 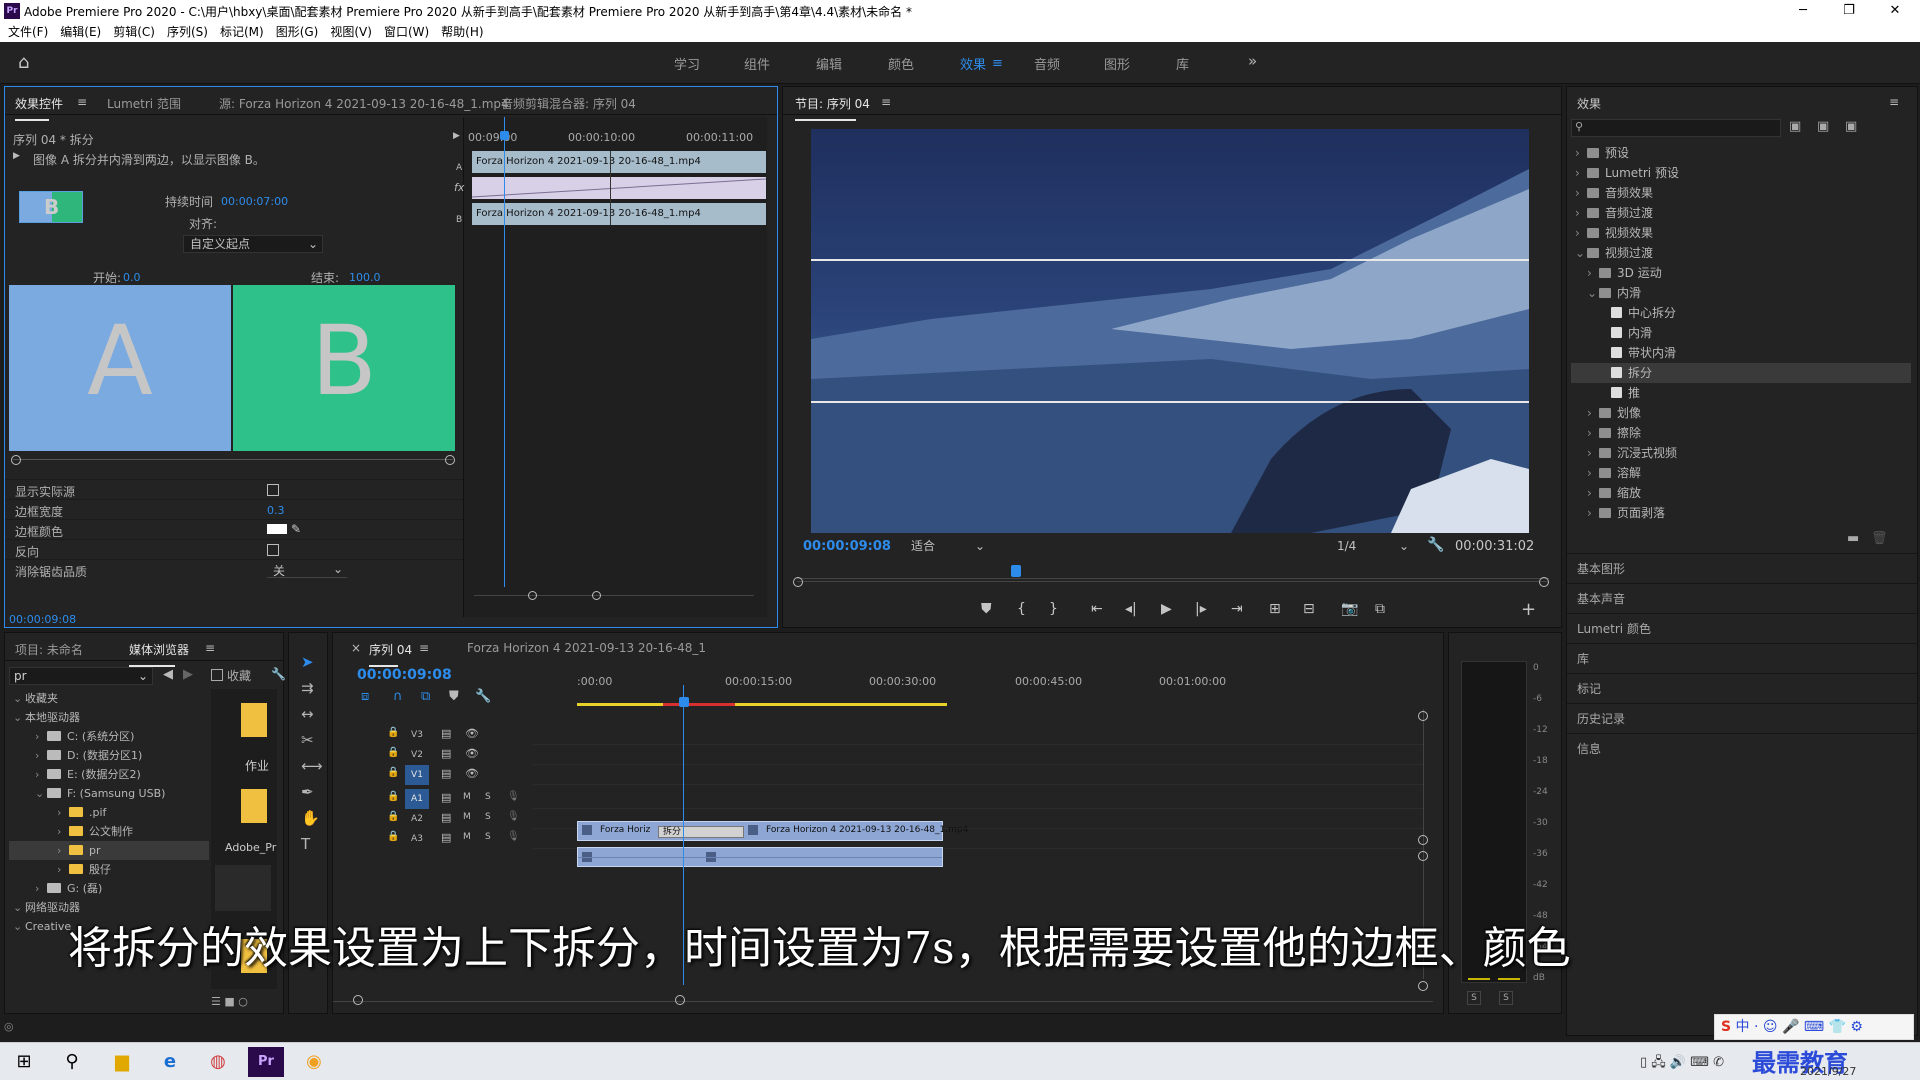 What do you see at coordinates (467, 797) in the screenshot?
I see `mute-button: M` at bounding box center [467, 797].